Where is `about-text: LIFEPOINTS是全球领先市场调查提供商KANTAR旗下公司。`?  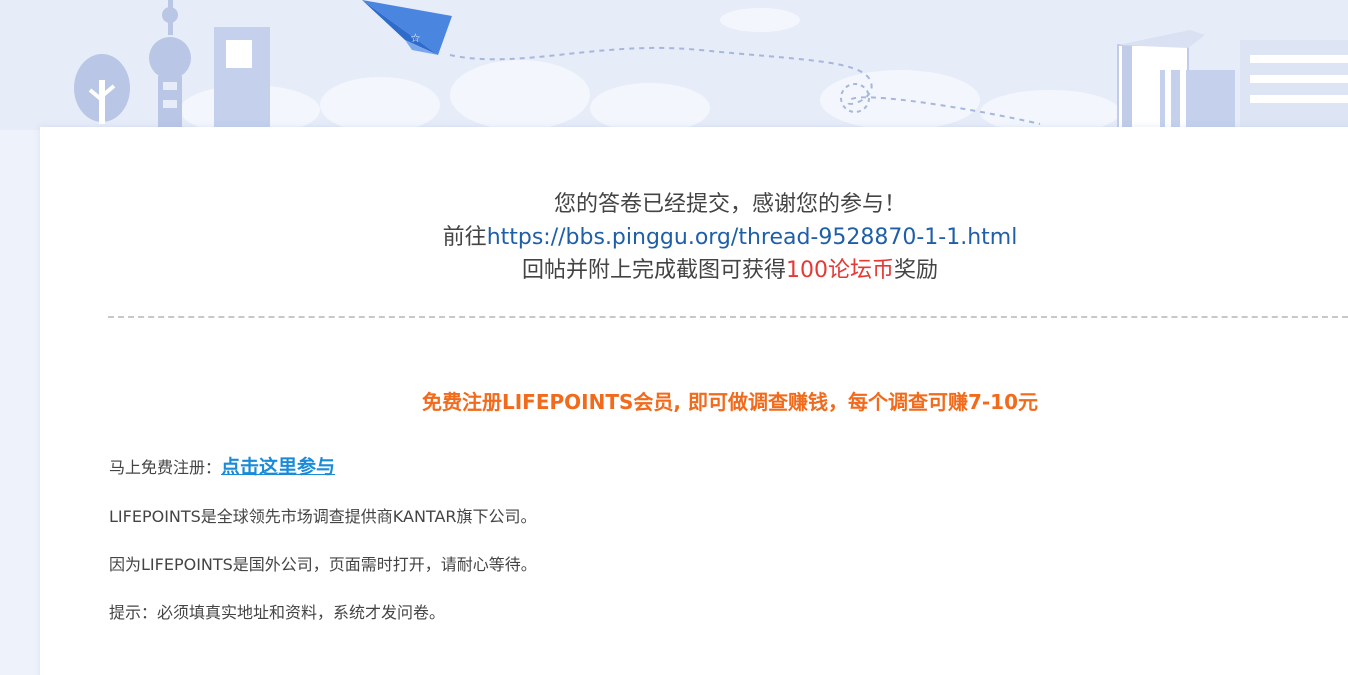
about-text: LIFEPOINTS是全球领先市场调查提供商KANTAR旗下公司。 is located at coordinates (323, 516).